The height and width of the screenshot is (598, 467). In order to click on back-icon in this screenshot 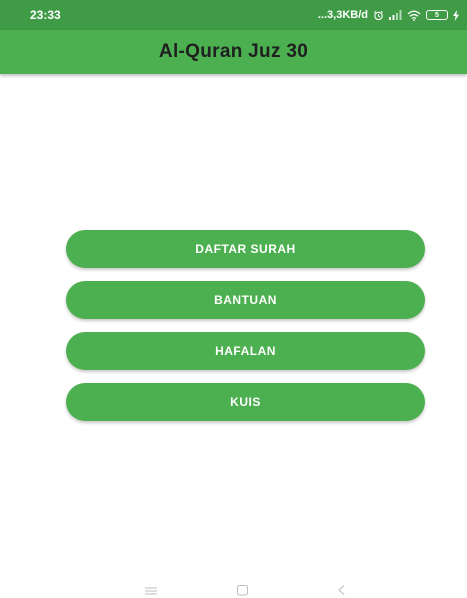, I will do `click(341, 590)`.